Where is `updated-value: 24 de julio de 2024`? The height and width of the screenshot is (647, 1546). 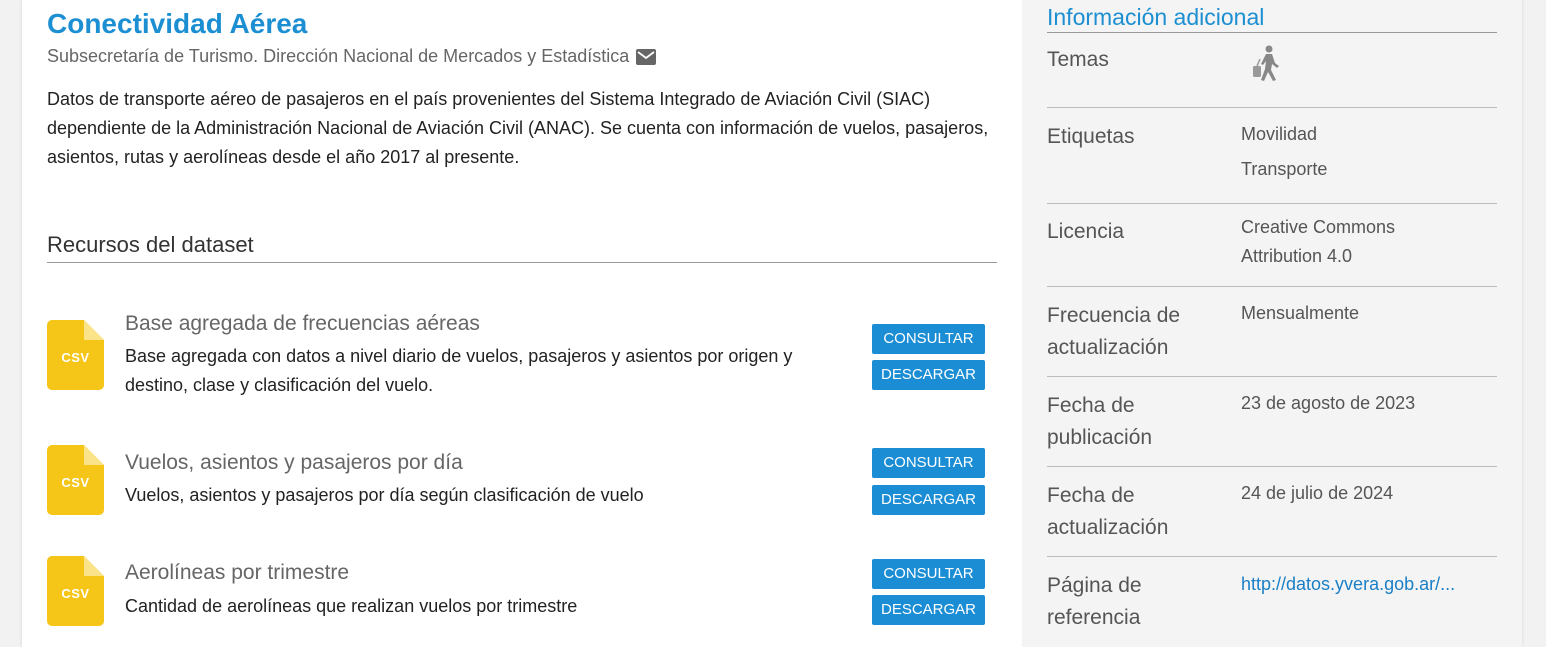
updated-value: 24 de julio de 2024 is located at coordinates (1317, 493).